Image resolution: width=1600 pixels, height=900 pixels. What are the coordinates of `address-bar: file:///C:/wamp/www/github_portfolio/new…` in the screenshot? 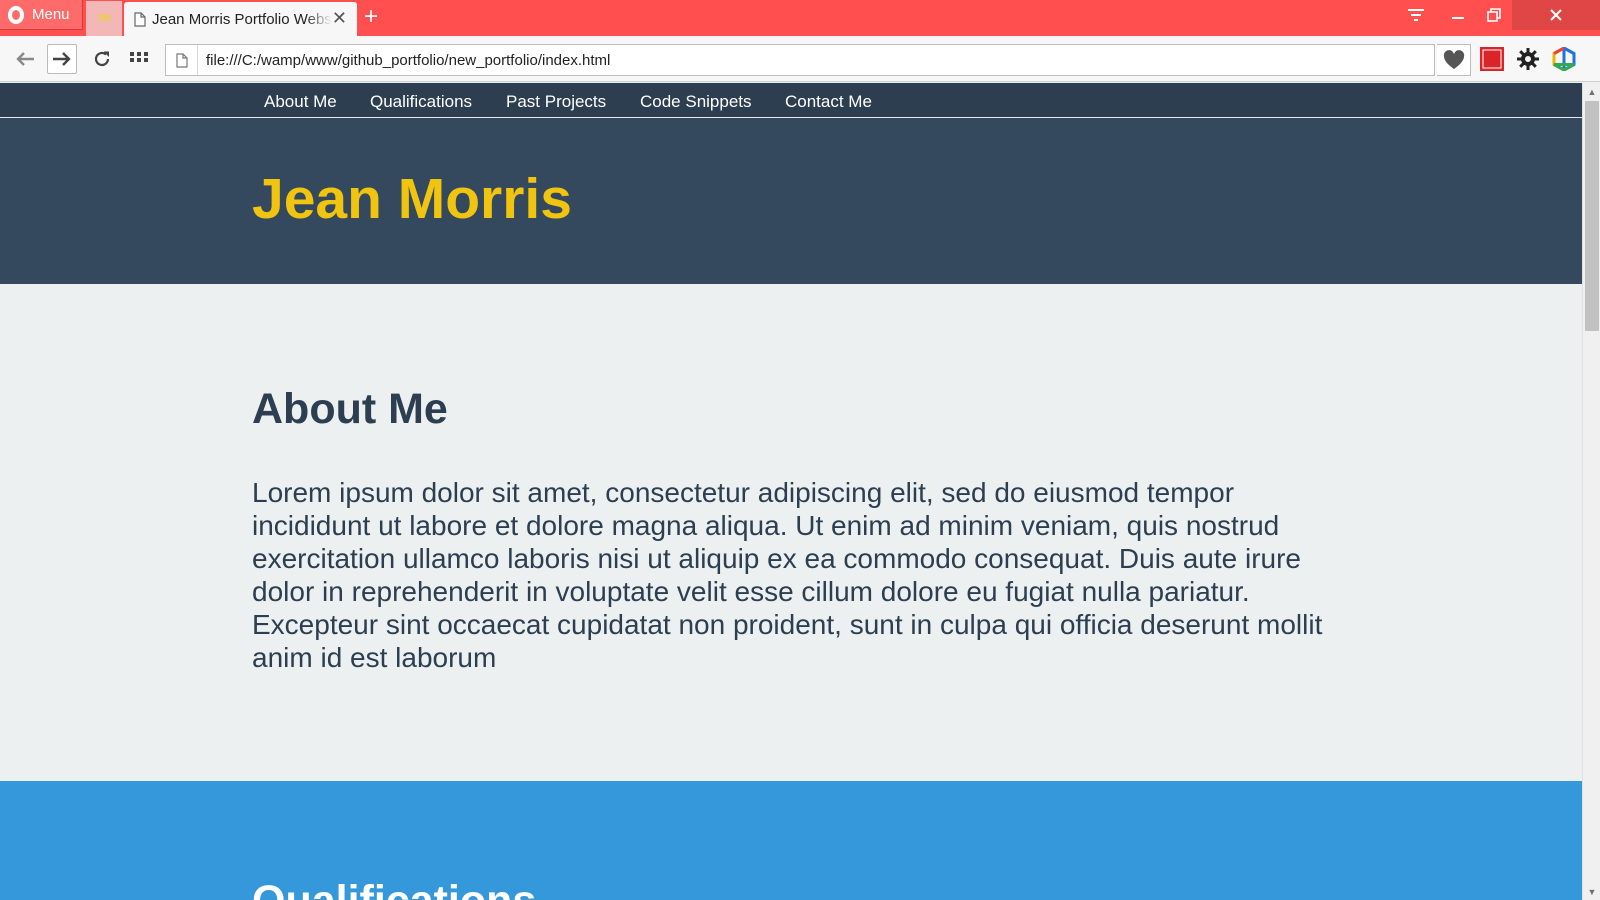 It's located at (800, 60).